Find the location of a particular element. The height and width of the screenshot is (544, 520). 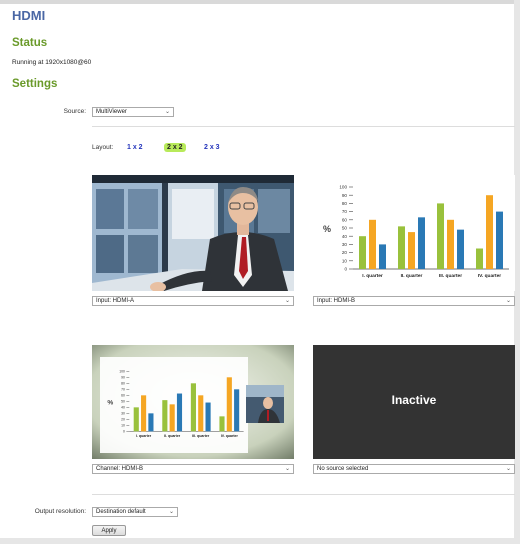

tile-2-source-select: Input: HDMI-B ⌄ is located at coordinates (414, 301).